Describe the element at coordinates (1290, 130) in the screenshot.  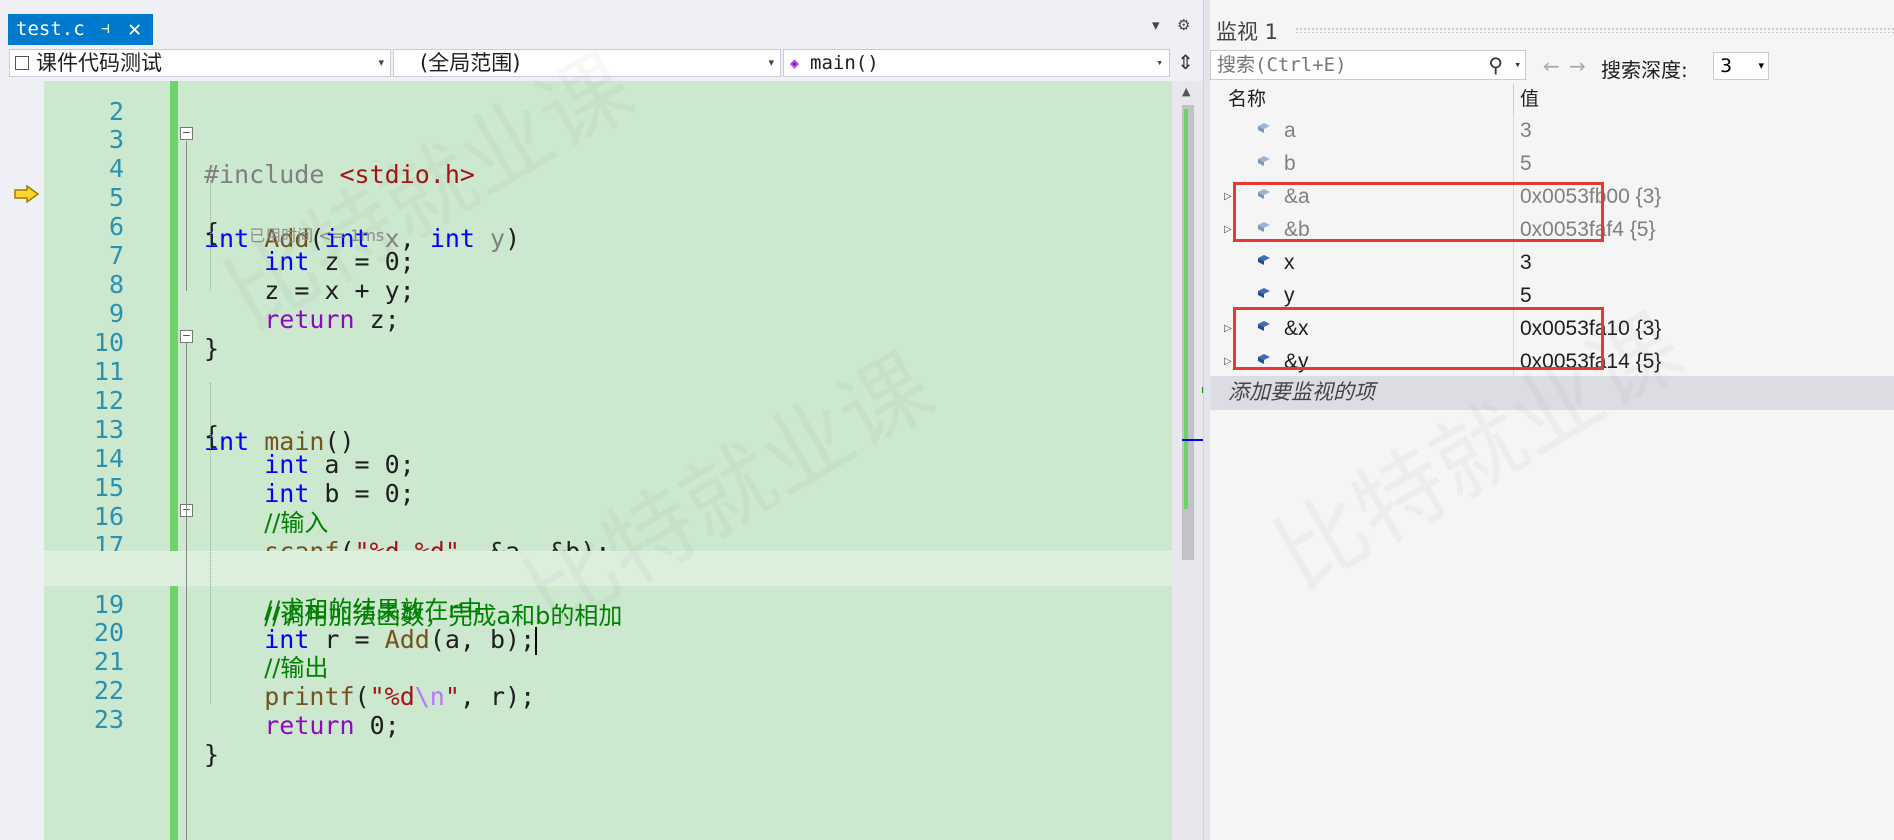
I see `watch-name: a` at that location.